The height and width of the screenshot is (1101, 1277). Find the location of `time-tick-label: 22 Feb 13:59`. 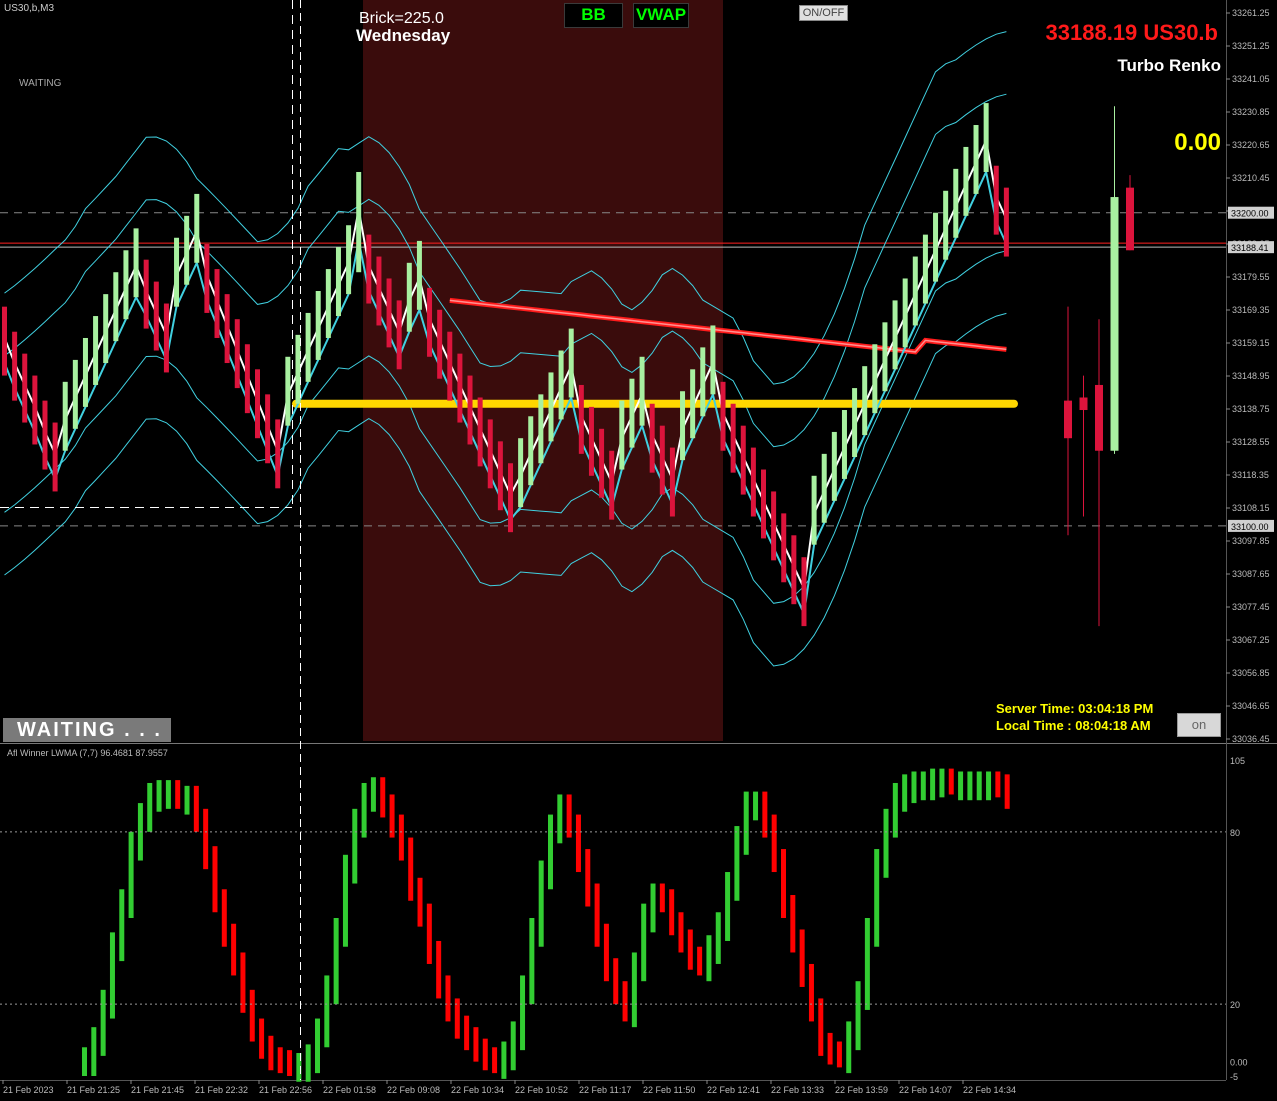

time-tick-label: 22 Feb 13:59 is located at coordinates (861, 1090).